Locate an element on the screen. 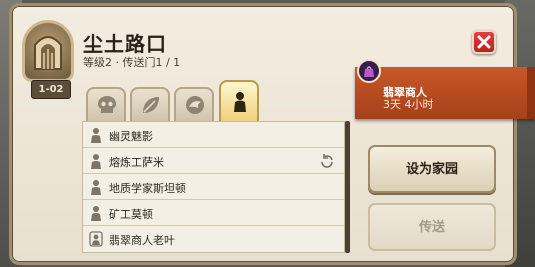 The image size is (535, 267). npc-name: 地质学家斯坦顿 is located at coordinates (147, 188).